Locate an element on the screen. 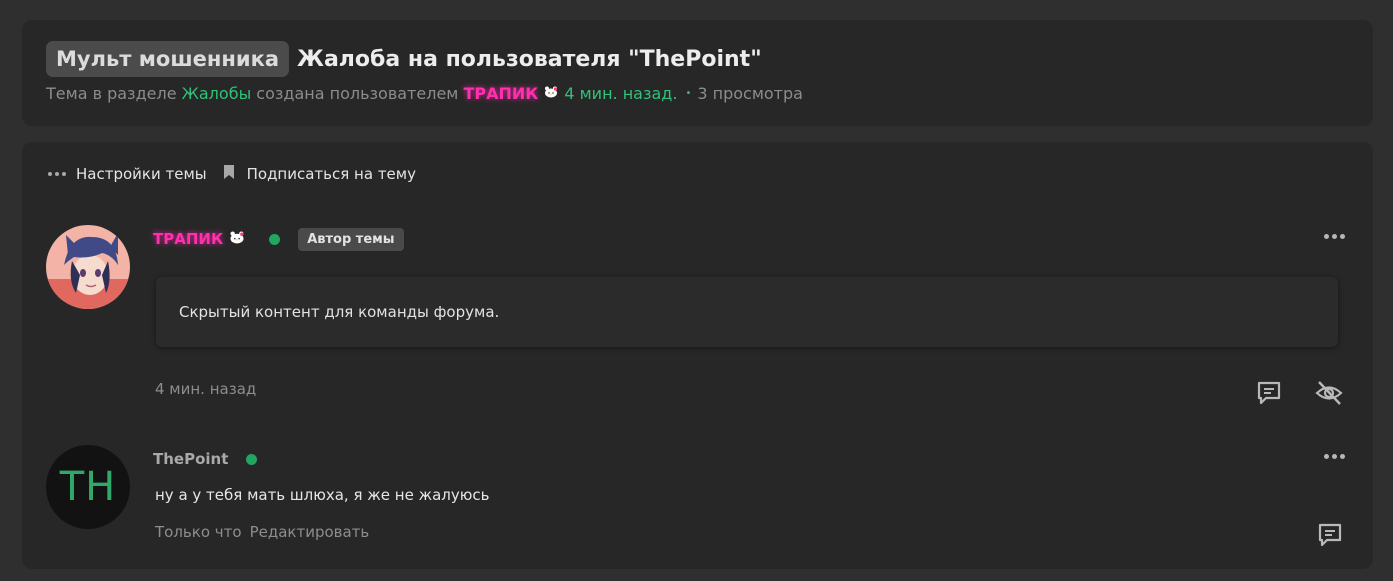 This screenshot has height=581, width=1393. thread-settings-label: Настройки темы is located at coordinates (141, 174).